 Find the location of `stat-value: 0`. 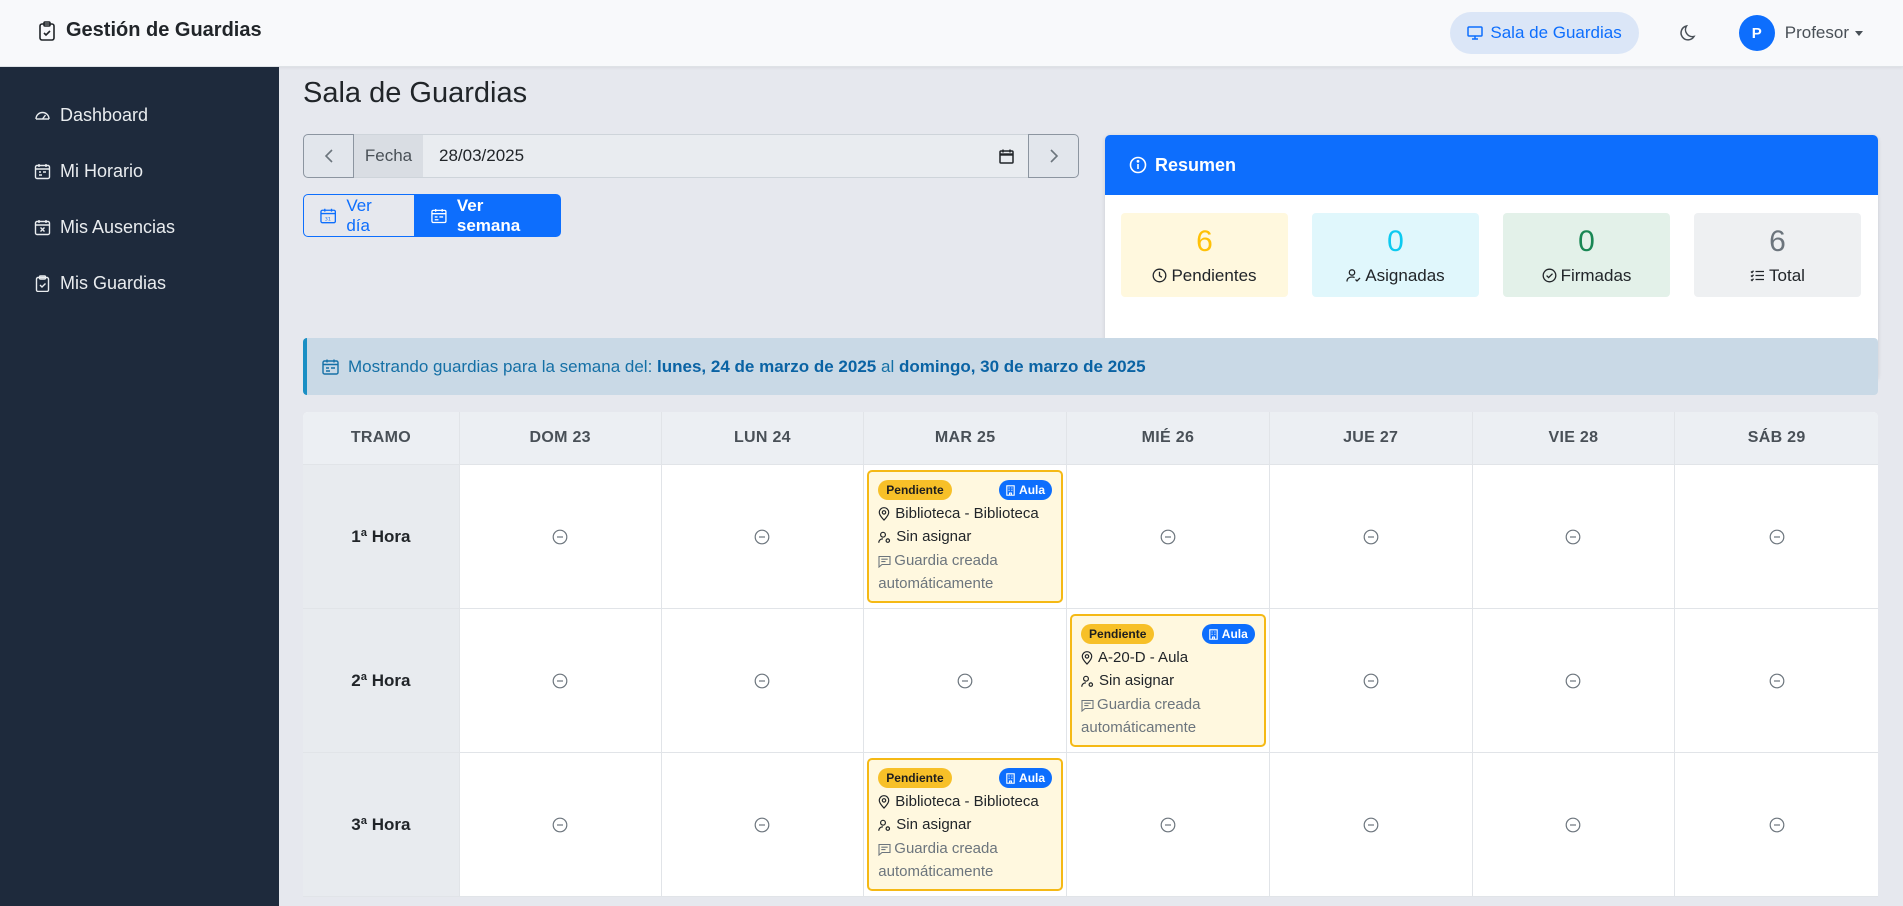

stat-value: 0 is located at coordinates (1586, 241).